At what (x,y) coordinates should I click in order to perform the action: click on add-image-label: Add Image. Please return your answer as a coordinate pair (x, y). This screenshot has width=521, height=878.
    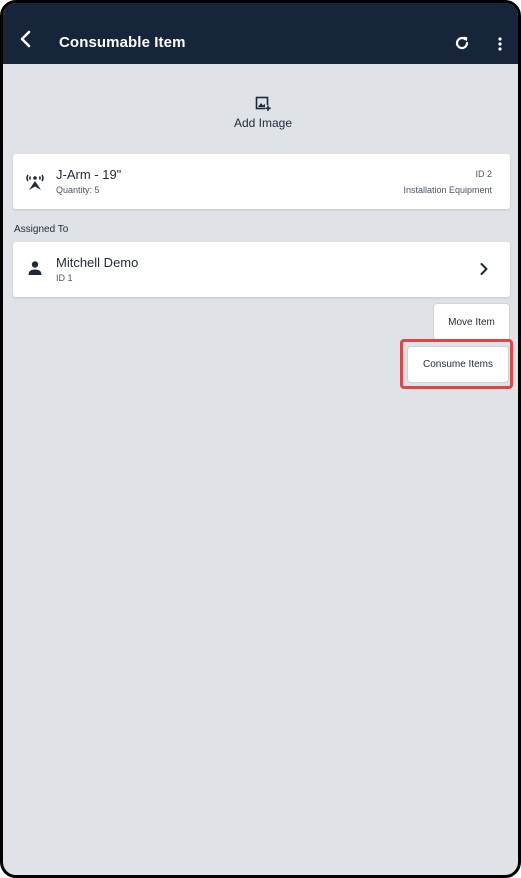
    Looking at the image, I should click on (263, 123).